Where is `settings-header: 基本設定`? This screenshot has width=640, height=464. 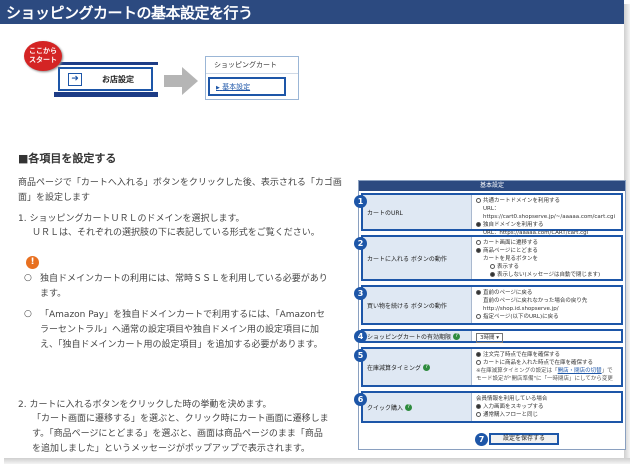 settings-header: 基本設定 is located at coordinates (492, 186).